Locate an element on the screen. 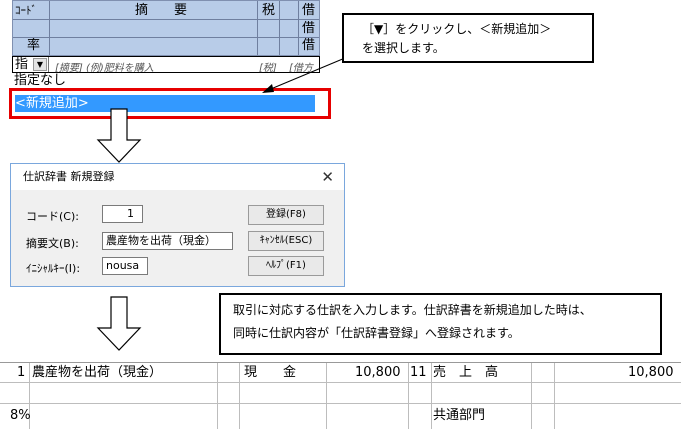 The height and width of the screenshot is (429, 681). entry-credit-account: 売 上 高 is located at coordinates (465, 373).